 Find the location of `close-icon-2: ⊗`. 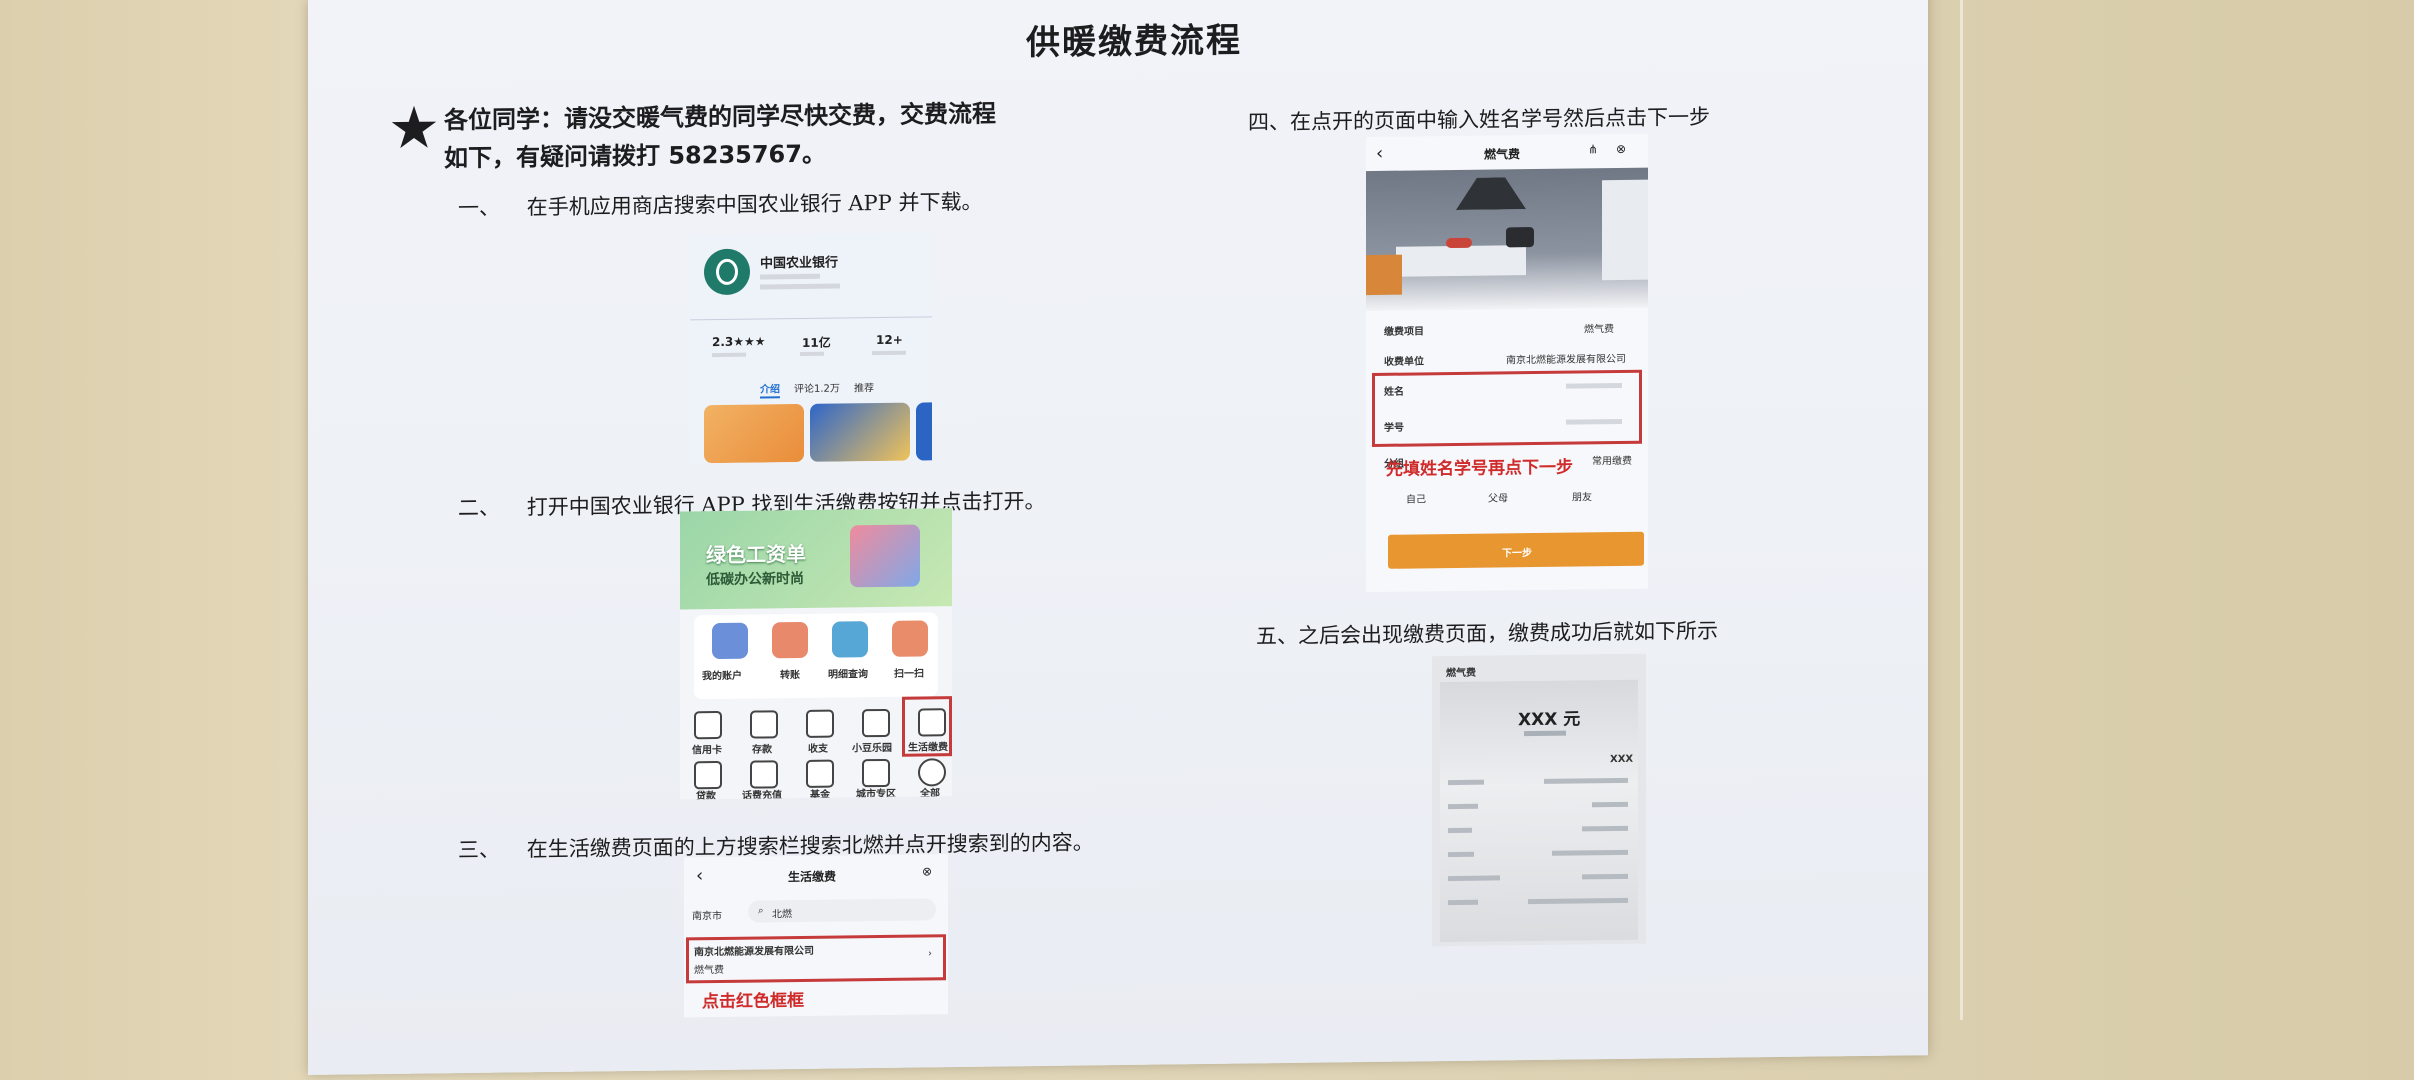

close-icon-2: ⊗ is located at coordinates (1621, 149).